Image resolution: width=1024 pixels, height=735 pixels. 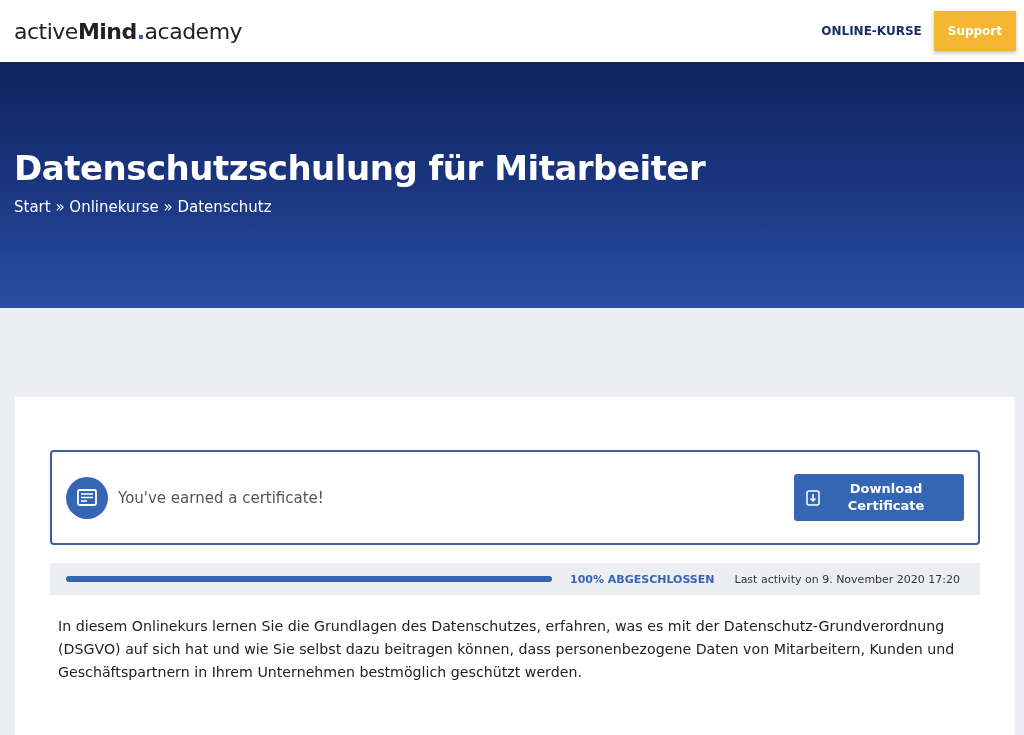 What do you see at coordinates (87, 497) in the screenshot?
I see `certificate-icon` at bounding box center [87, 497].